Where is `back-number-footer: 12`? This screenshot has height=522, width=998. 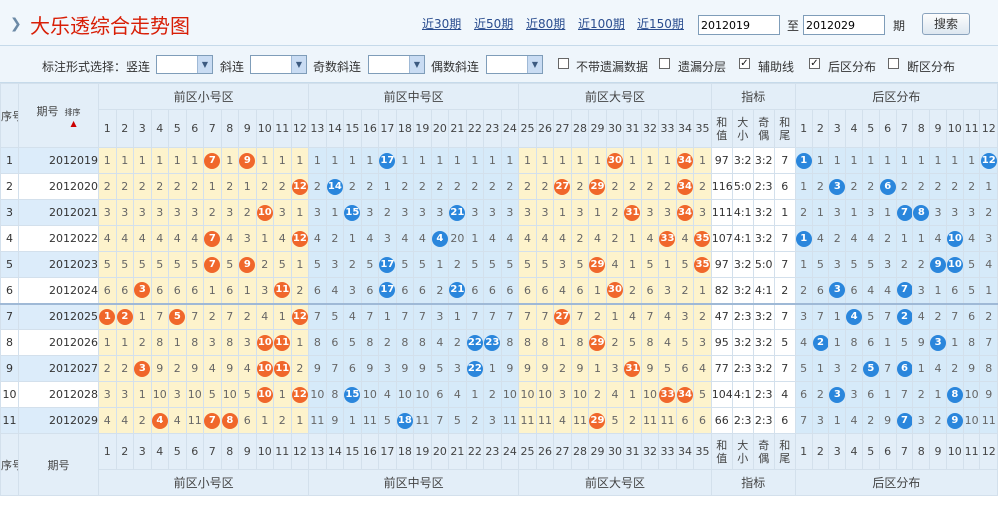 back-number-footer: 12 is located at coordinates (988, 451).